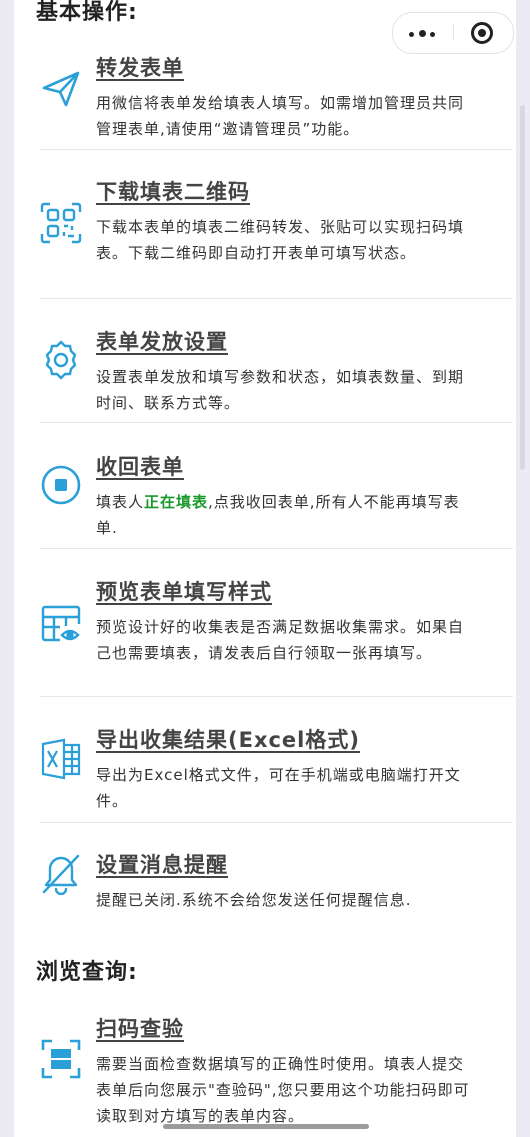 This screenshot has height=1137, width=530. I want to click on status-filling-text: 正在填表, so click(176, 502).